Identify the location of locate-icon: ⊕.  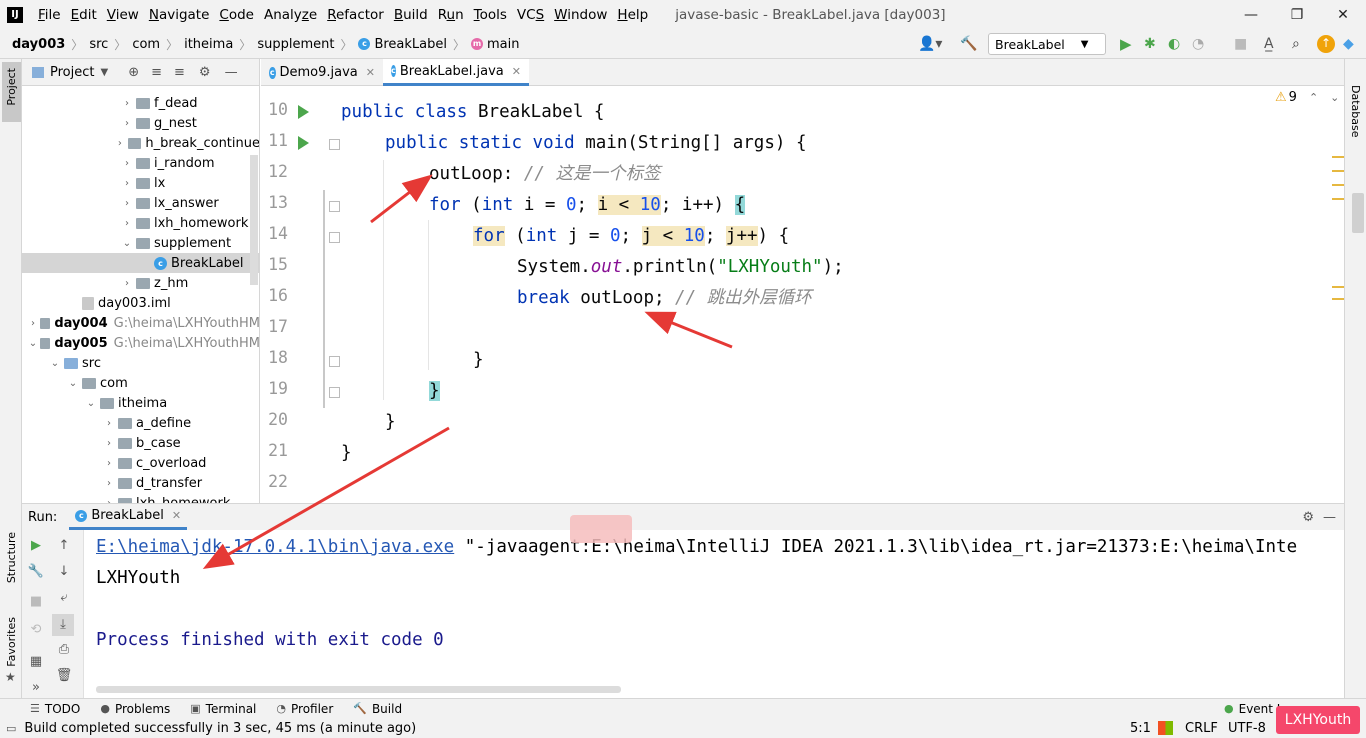
(133, 72).